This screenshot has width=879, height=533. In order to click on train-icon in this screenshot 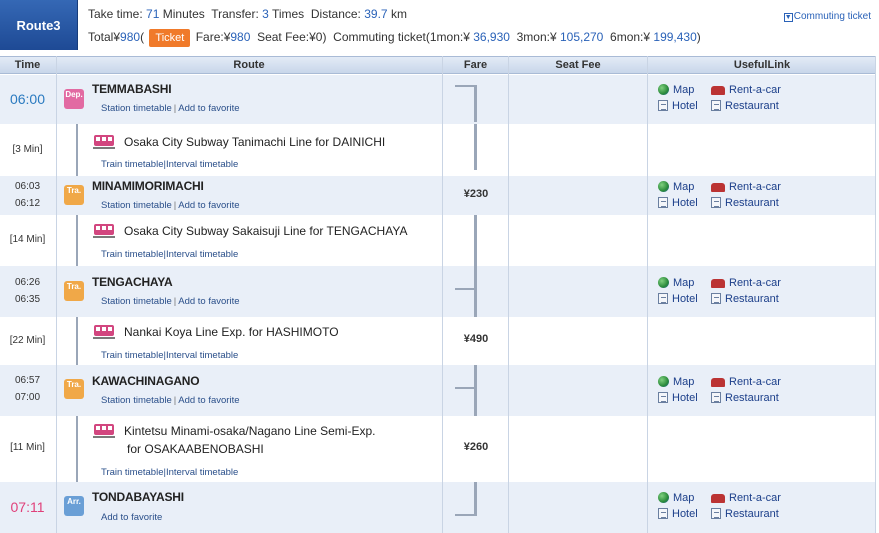, I will do `click(104, 431)`.